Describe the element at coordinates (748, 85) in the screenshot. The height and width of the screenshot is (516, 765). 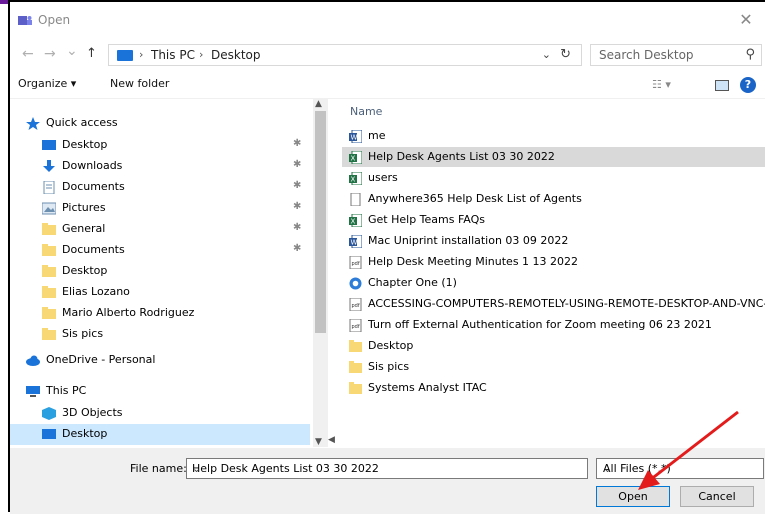
I see `help-icon: ?` at that location.